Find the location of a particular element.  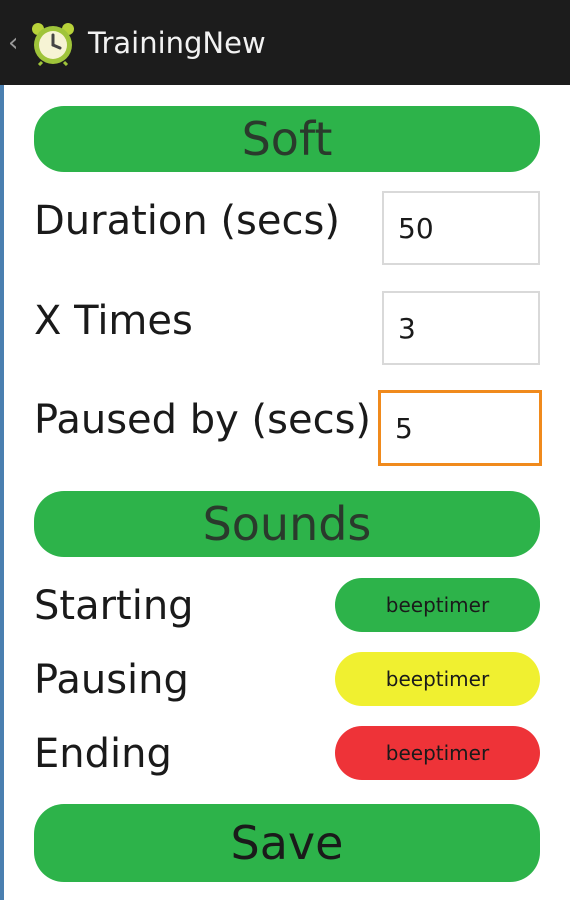

times-label: X Times is located at coordinates (113, 321).